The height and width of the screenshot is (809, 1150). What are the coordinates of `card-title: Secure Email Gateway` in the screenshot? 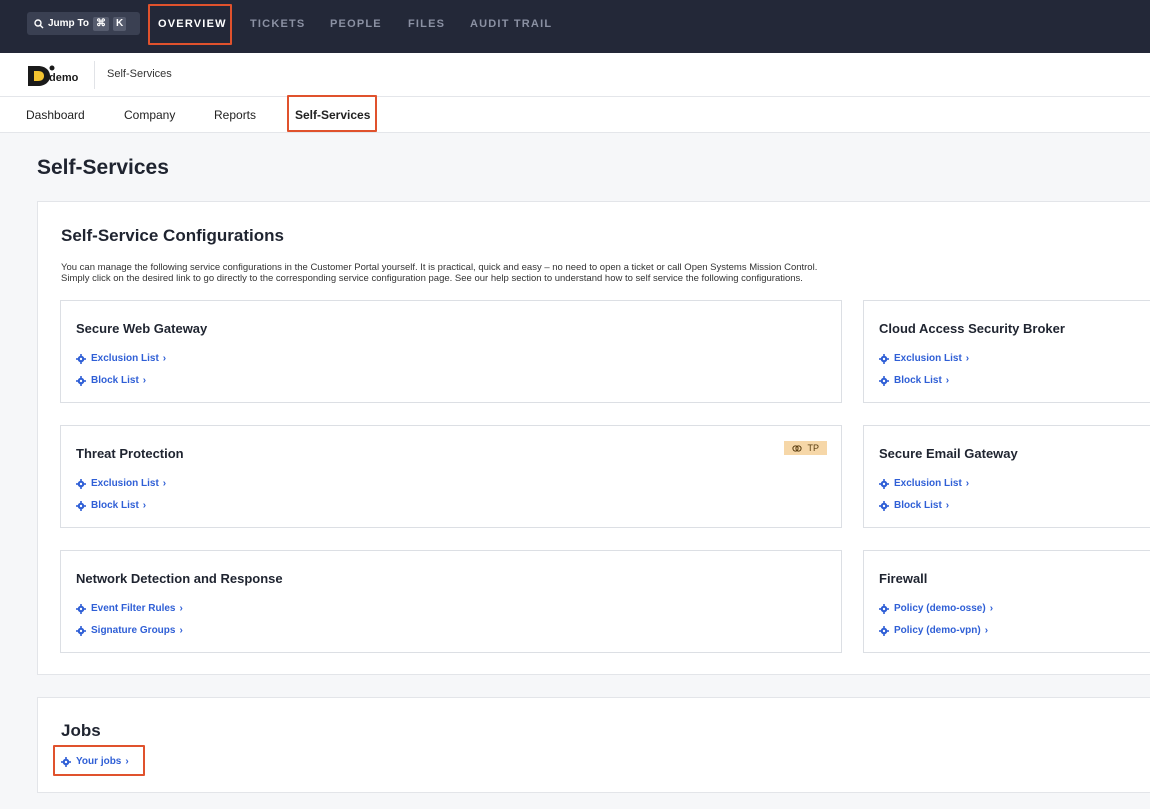 It's located at (948, 453).